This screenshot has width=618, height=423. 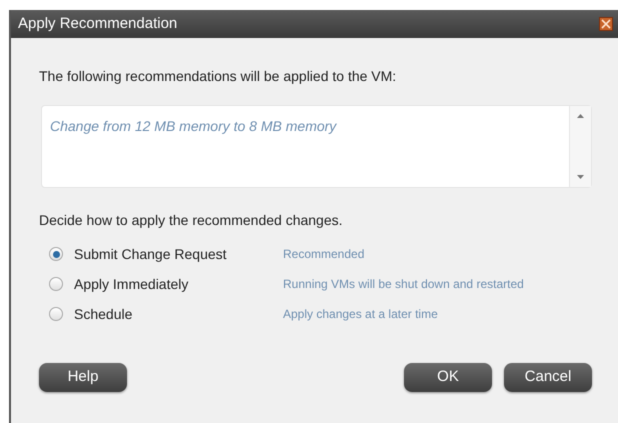 I want to click on recommendation-text: Change from 12 MB memory to 8 MB memory, so click(x=194, y=126).